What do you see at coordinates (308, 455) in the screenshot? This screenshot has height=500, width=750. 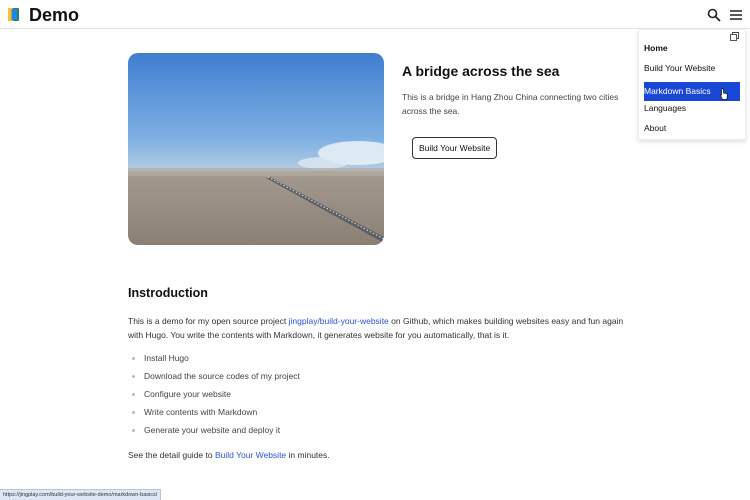 I see `detail-text-suffix: in minutes.` at bounding box center [308, 455].